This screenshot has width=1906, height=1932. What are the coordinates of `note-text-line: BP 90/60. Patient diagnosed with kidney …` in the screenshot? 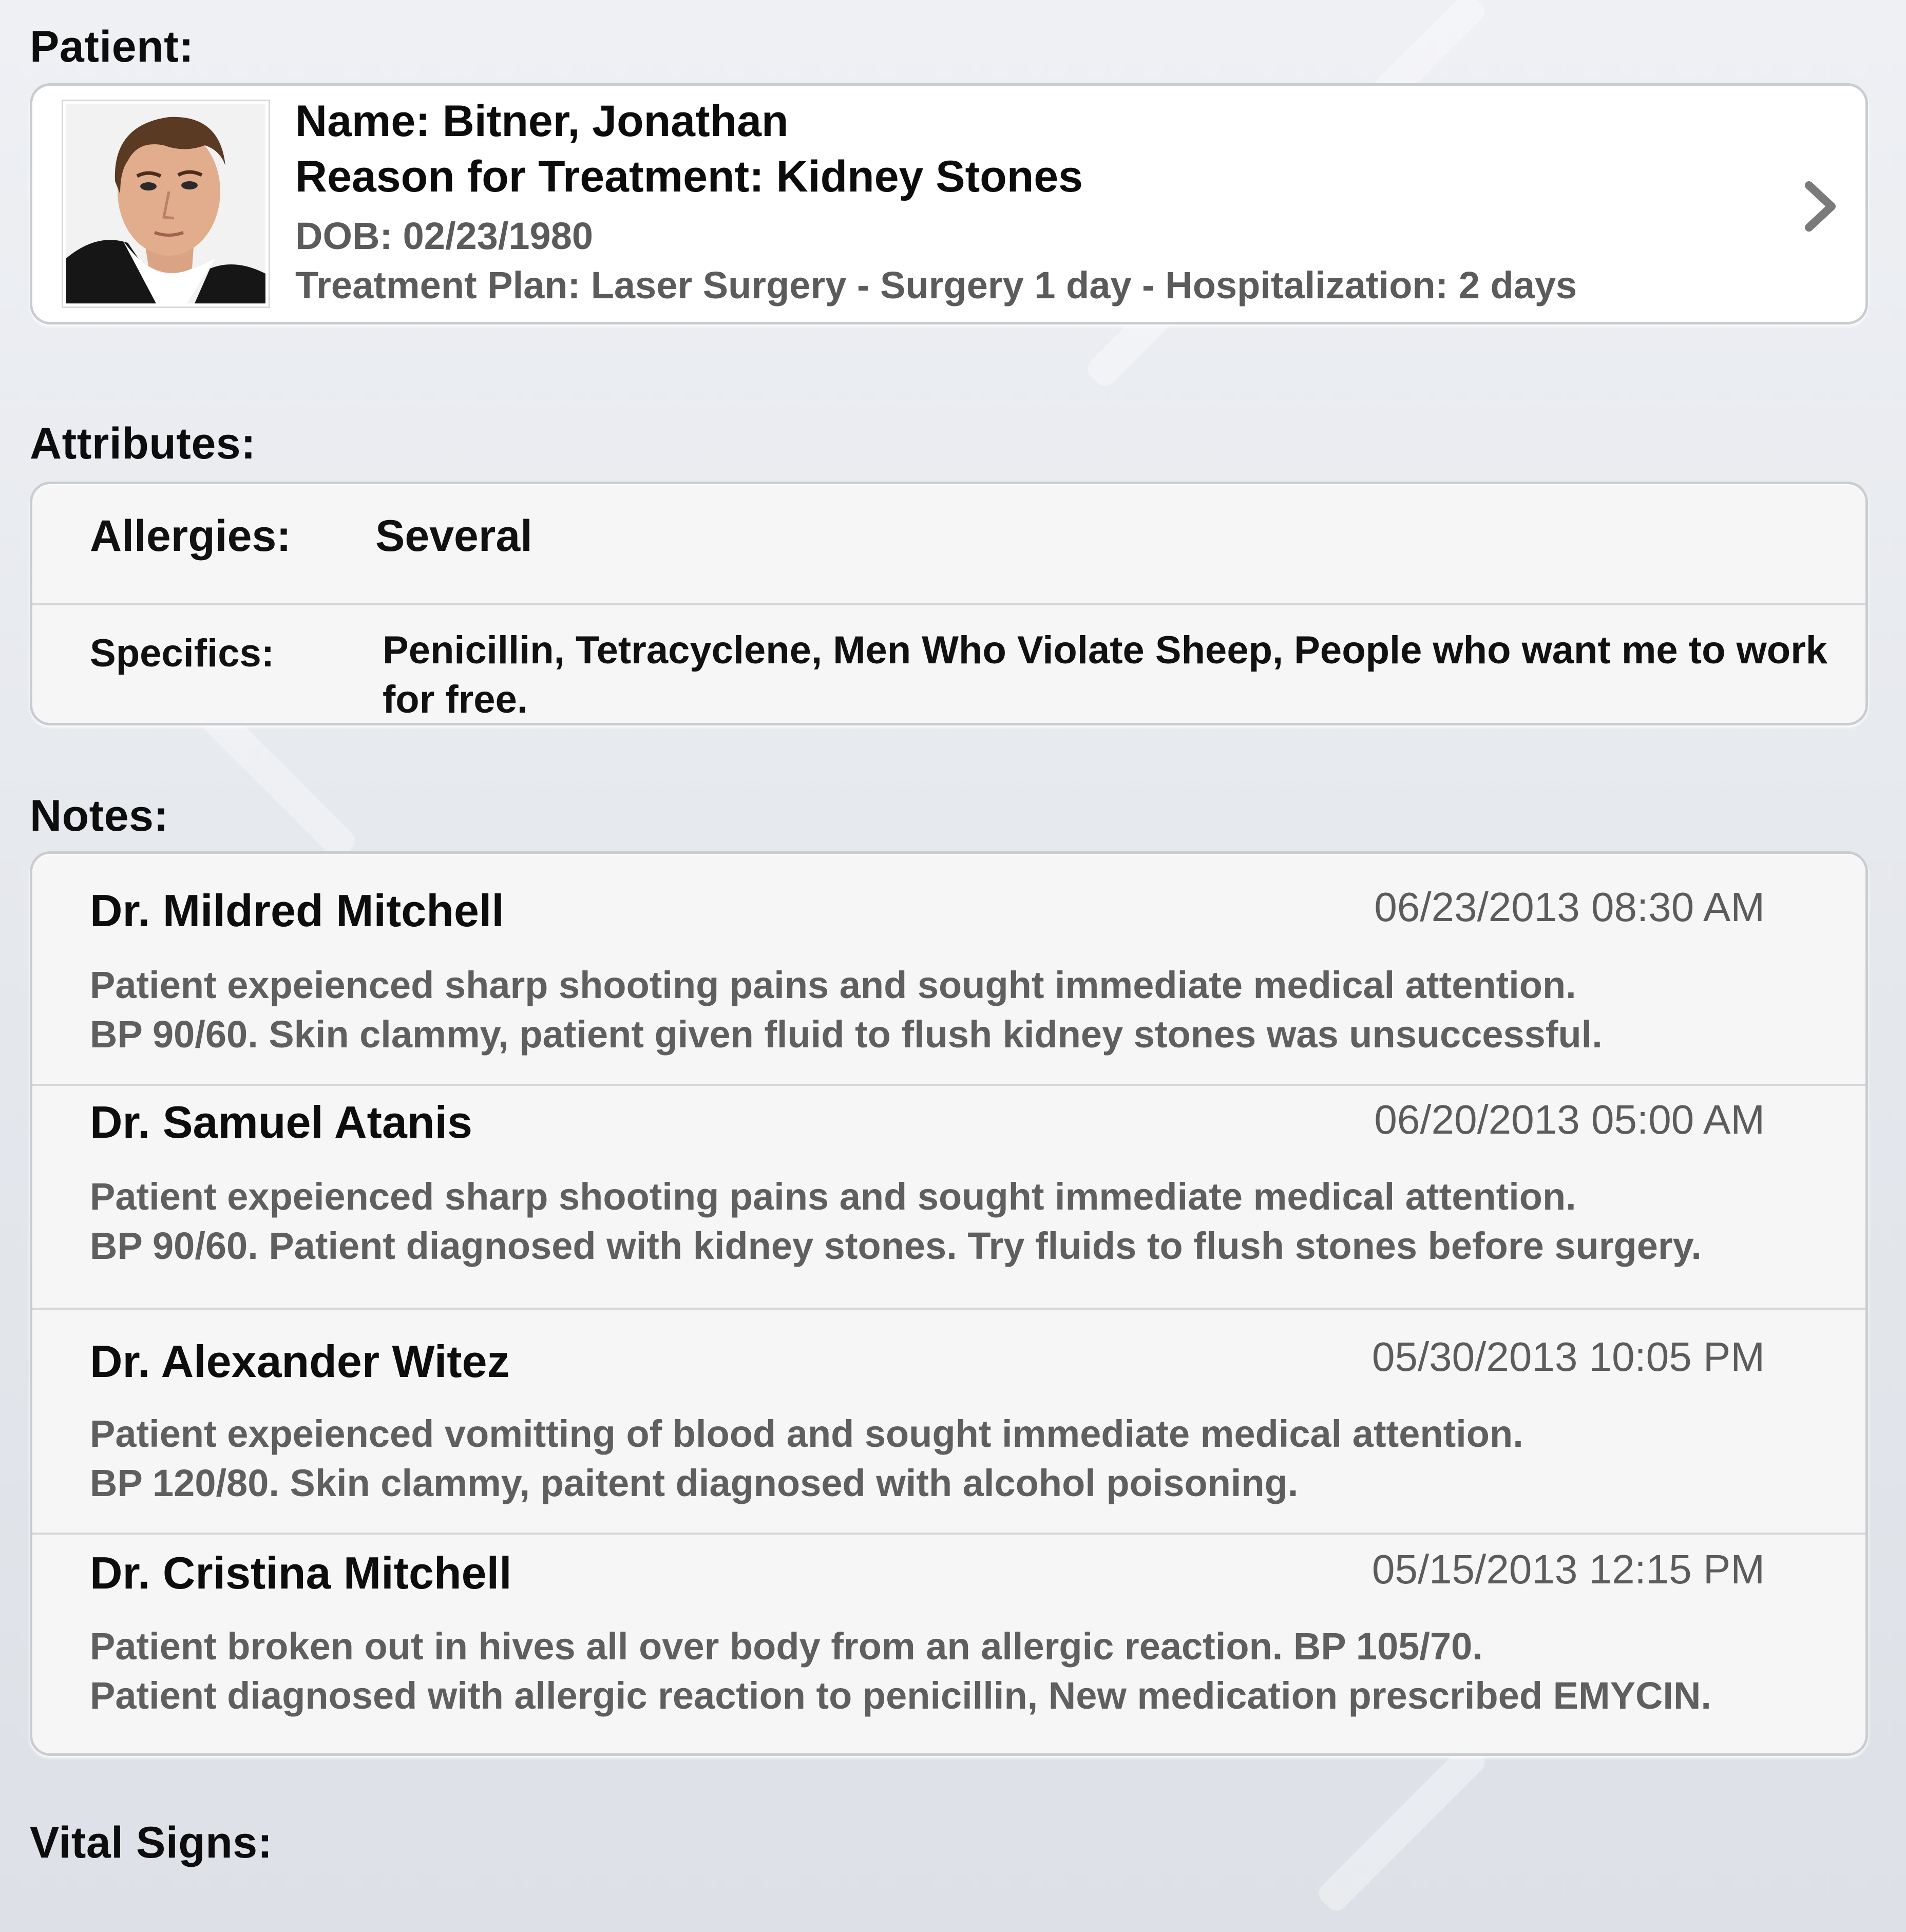 It's located at (896, 1246).